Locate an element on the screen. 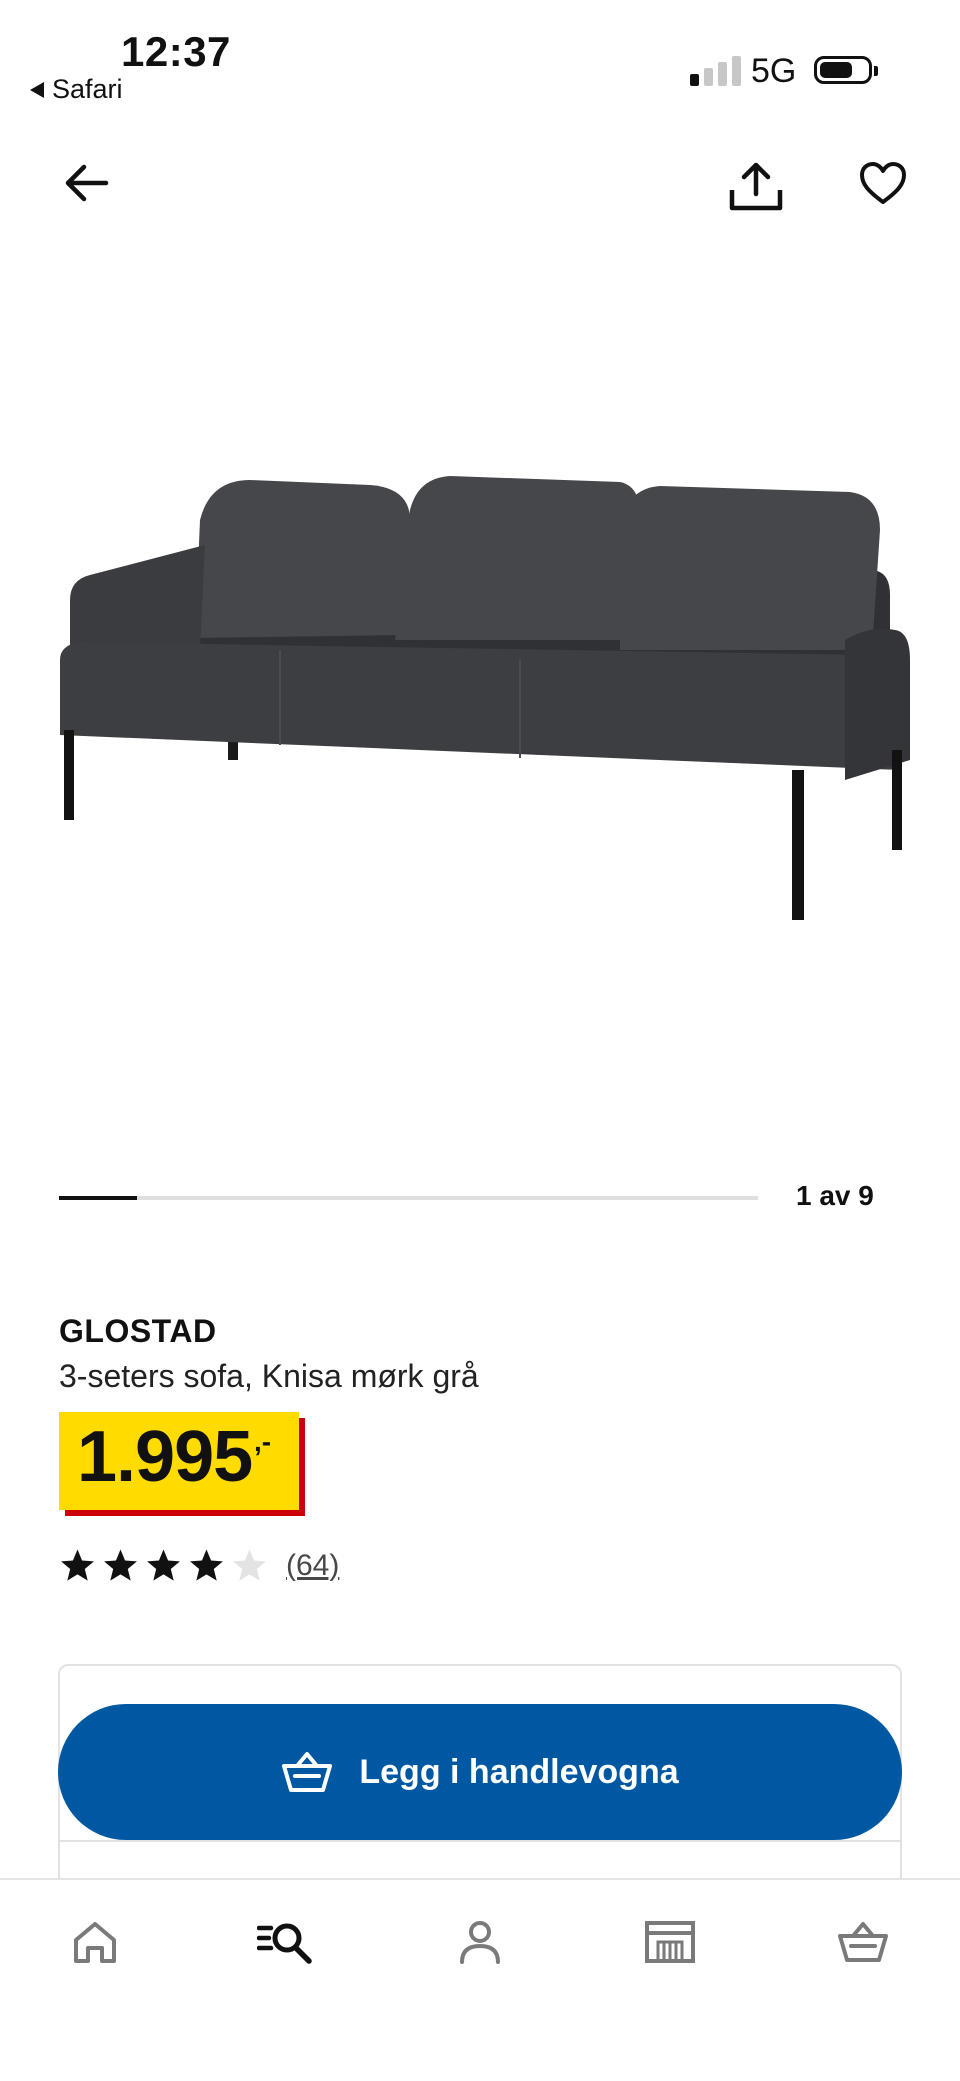  share-button is located at coordinates (756, 190).